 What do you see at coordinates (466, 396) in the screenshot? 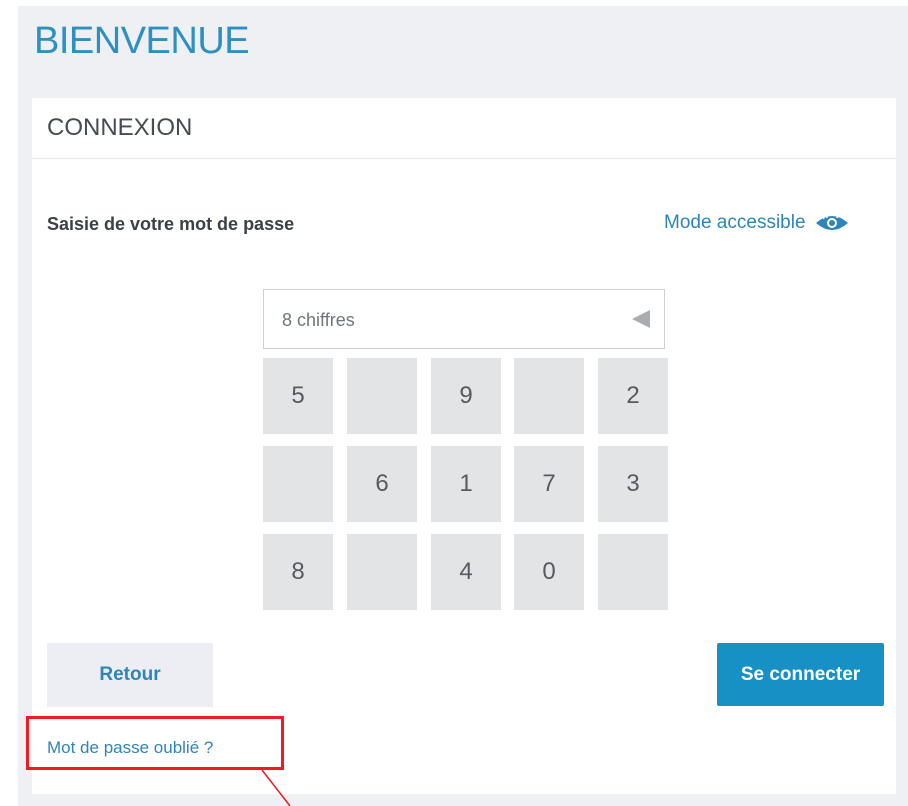
I see `keypad-key: 9` at bounding box center [466, 396].